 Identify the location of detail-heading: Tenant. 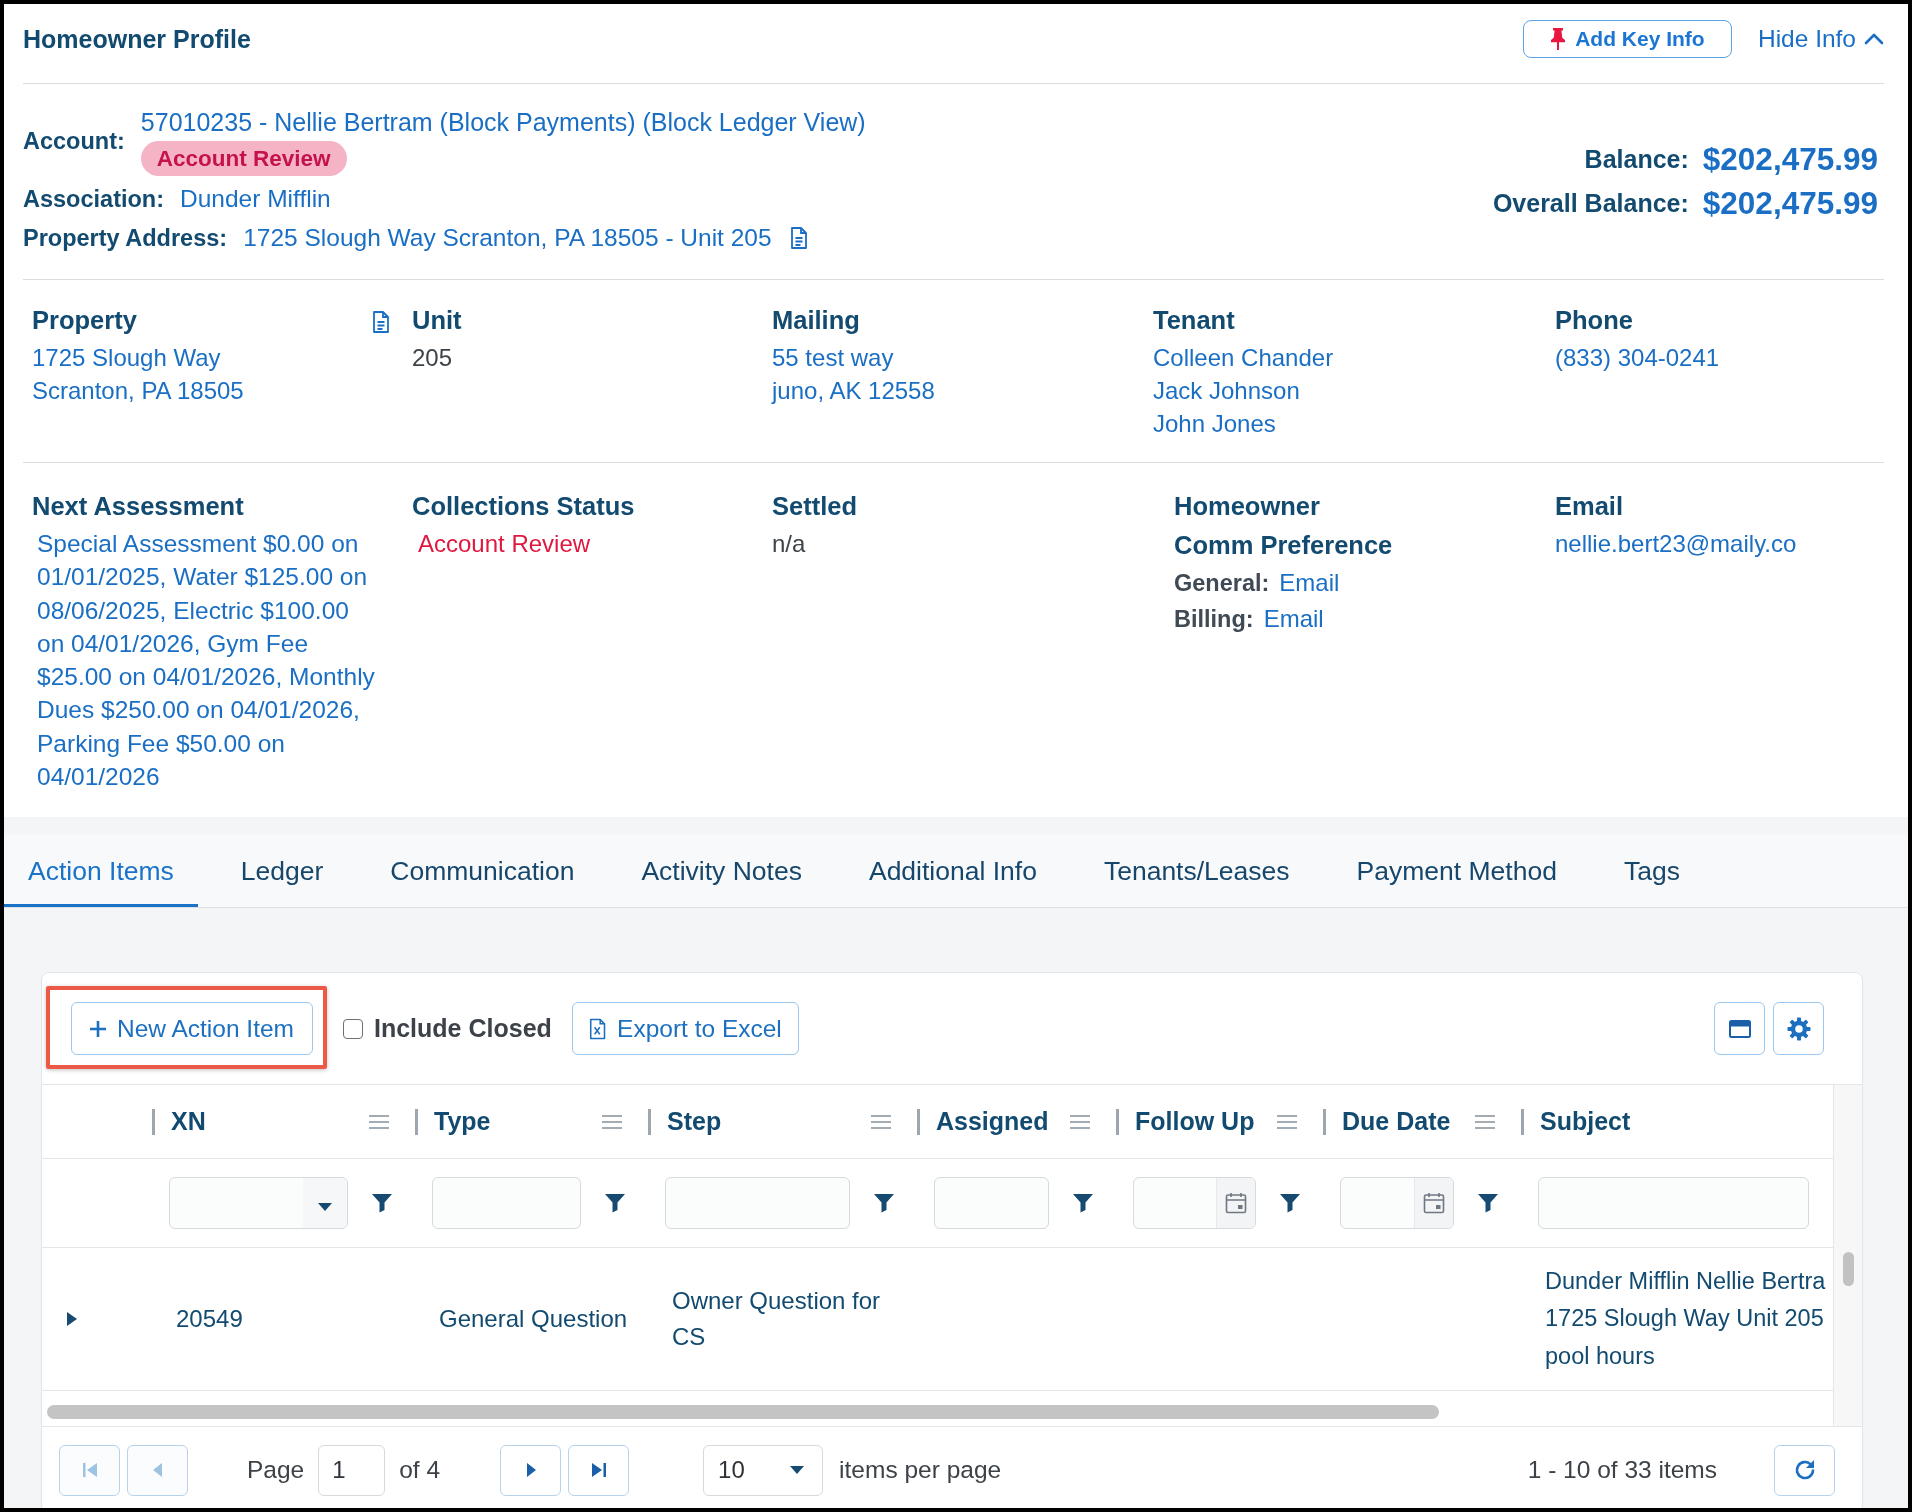
(1194, 320).